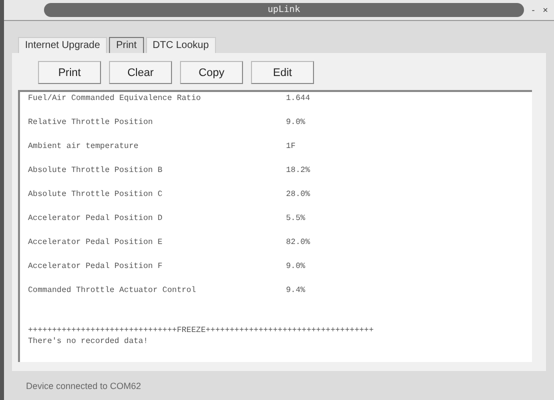 The height and width of the screenshot is (400, 554). I want to click on reading-value: 82.0%, so click(298, 243).